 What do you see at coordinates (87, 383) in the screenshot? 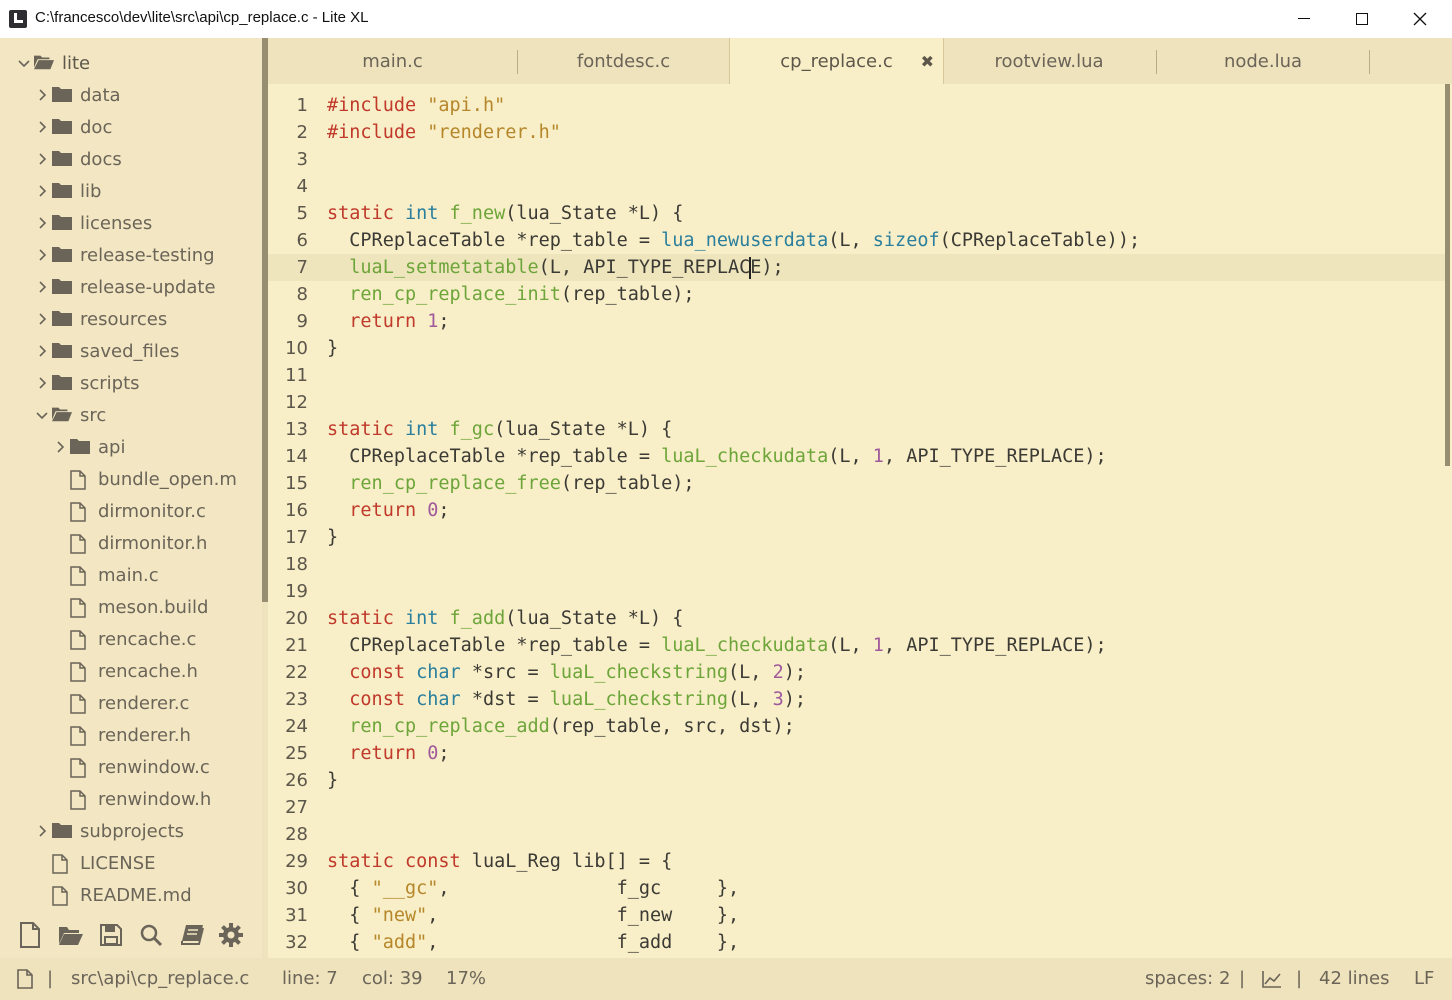
I see `tree-item-scripts: scripts` at bounding box center [87, 383].